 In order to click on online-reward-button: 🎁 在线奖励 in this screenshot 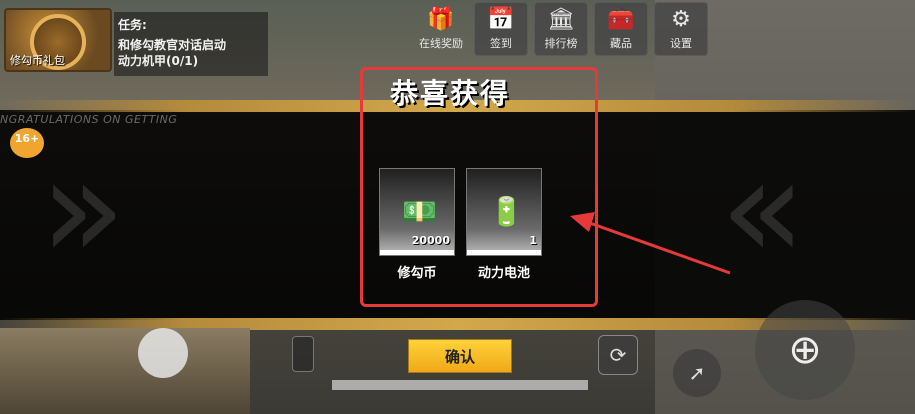, I will do `click(441, 29)`.